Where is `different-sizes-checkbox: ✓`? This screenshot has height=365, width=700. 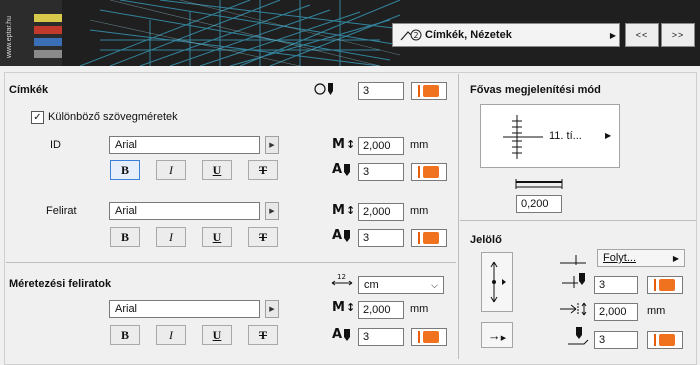 different-sizes-checkbox: ✓ is located at coordinates (37, 117).